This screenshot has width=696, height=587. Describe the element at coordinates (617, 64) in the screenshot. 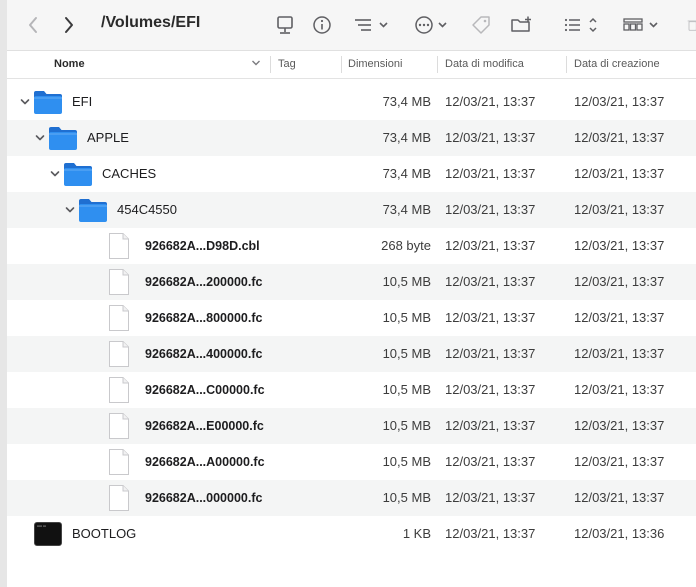

I see `column-created: Data di creazione` at that location.